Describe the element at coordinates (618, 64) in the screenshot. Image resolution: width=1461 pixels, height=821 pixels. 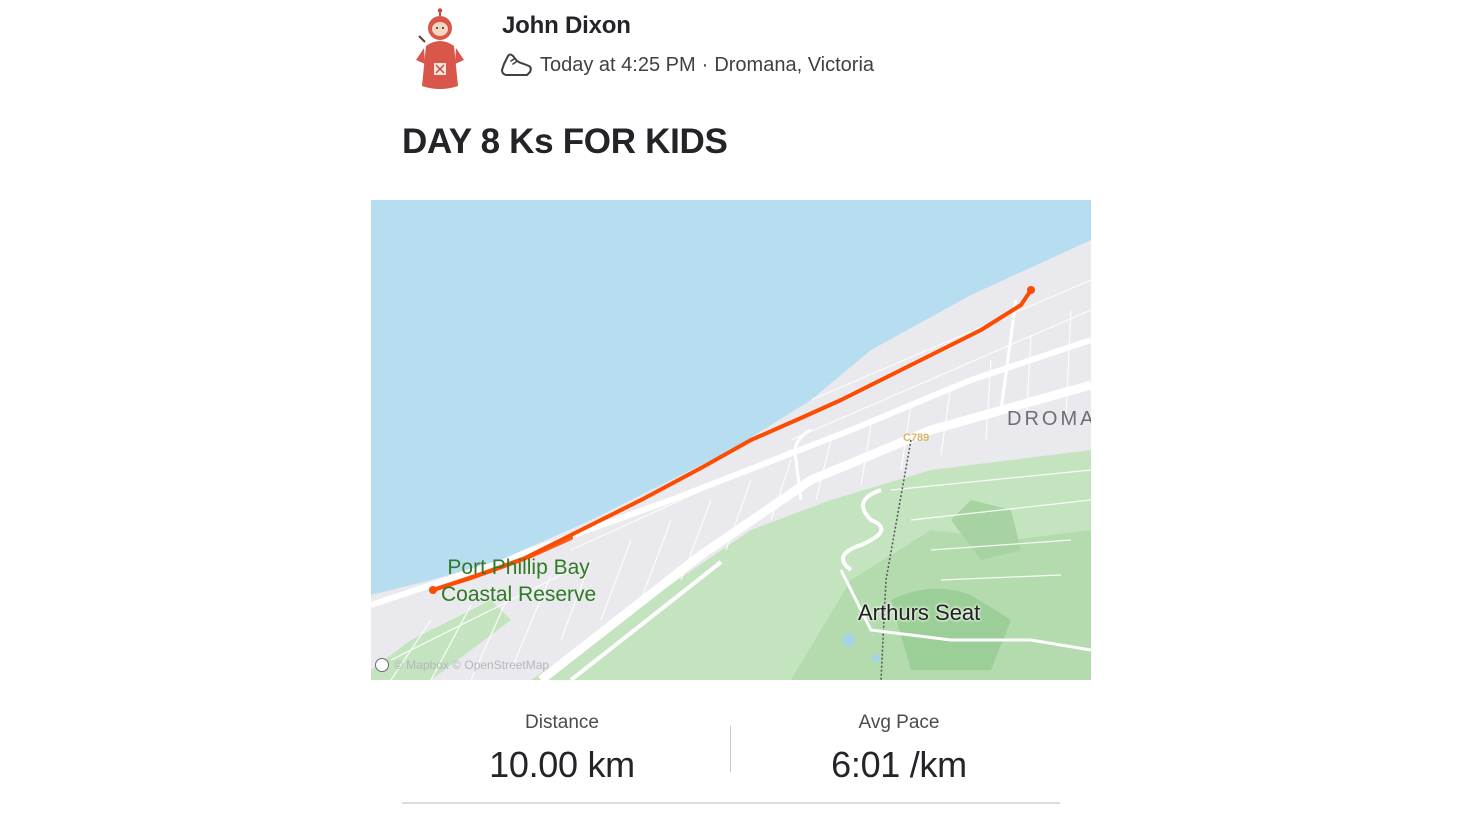
I see `activity-timestamp: Today at 4:25 PM` at that location.